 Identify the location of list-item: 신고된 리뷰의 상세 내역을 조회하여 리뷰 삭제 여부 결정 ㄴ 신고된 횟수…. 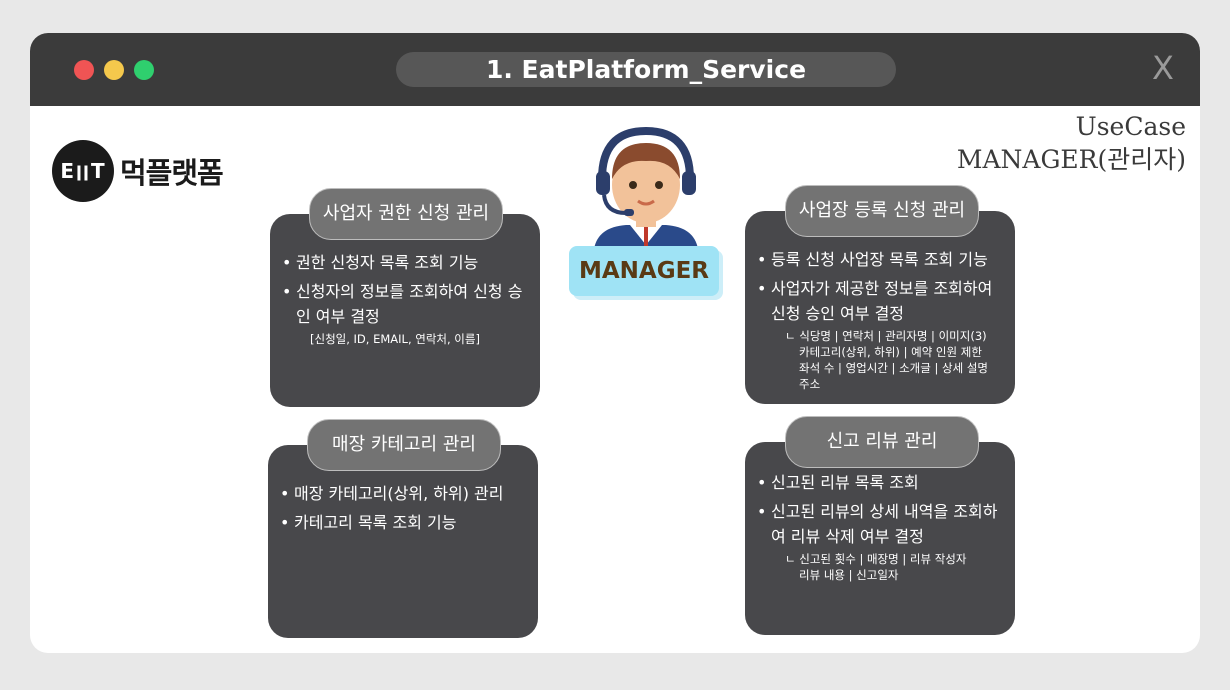
(882, 541).